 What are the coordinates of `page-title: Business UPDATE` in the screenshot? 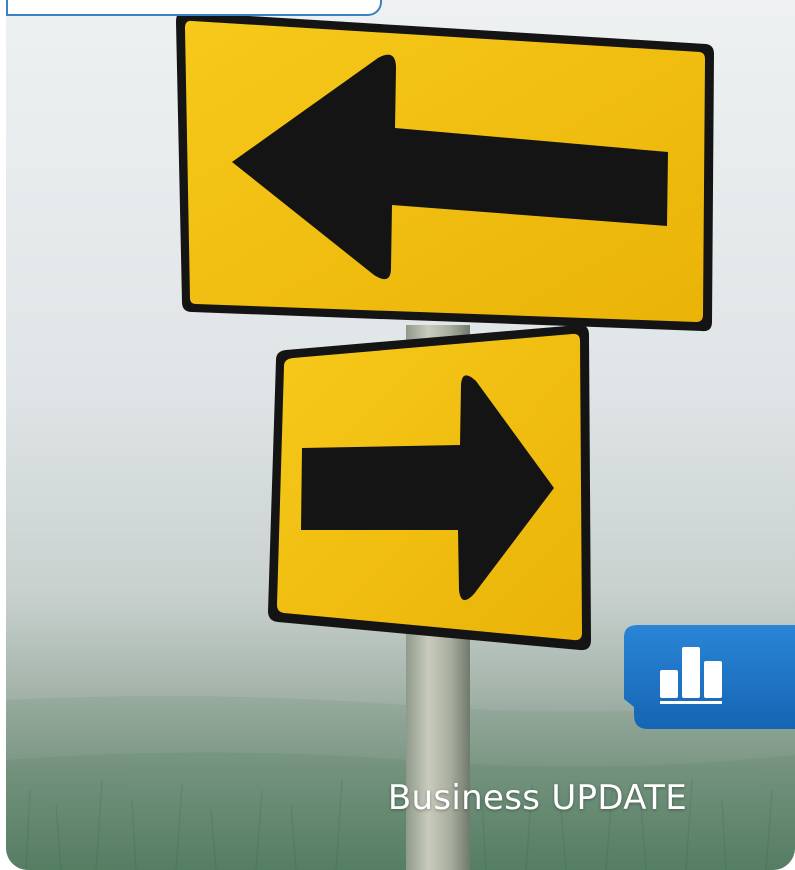 It's located at (537, 798).